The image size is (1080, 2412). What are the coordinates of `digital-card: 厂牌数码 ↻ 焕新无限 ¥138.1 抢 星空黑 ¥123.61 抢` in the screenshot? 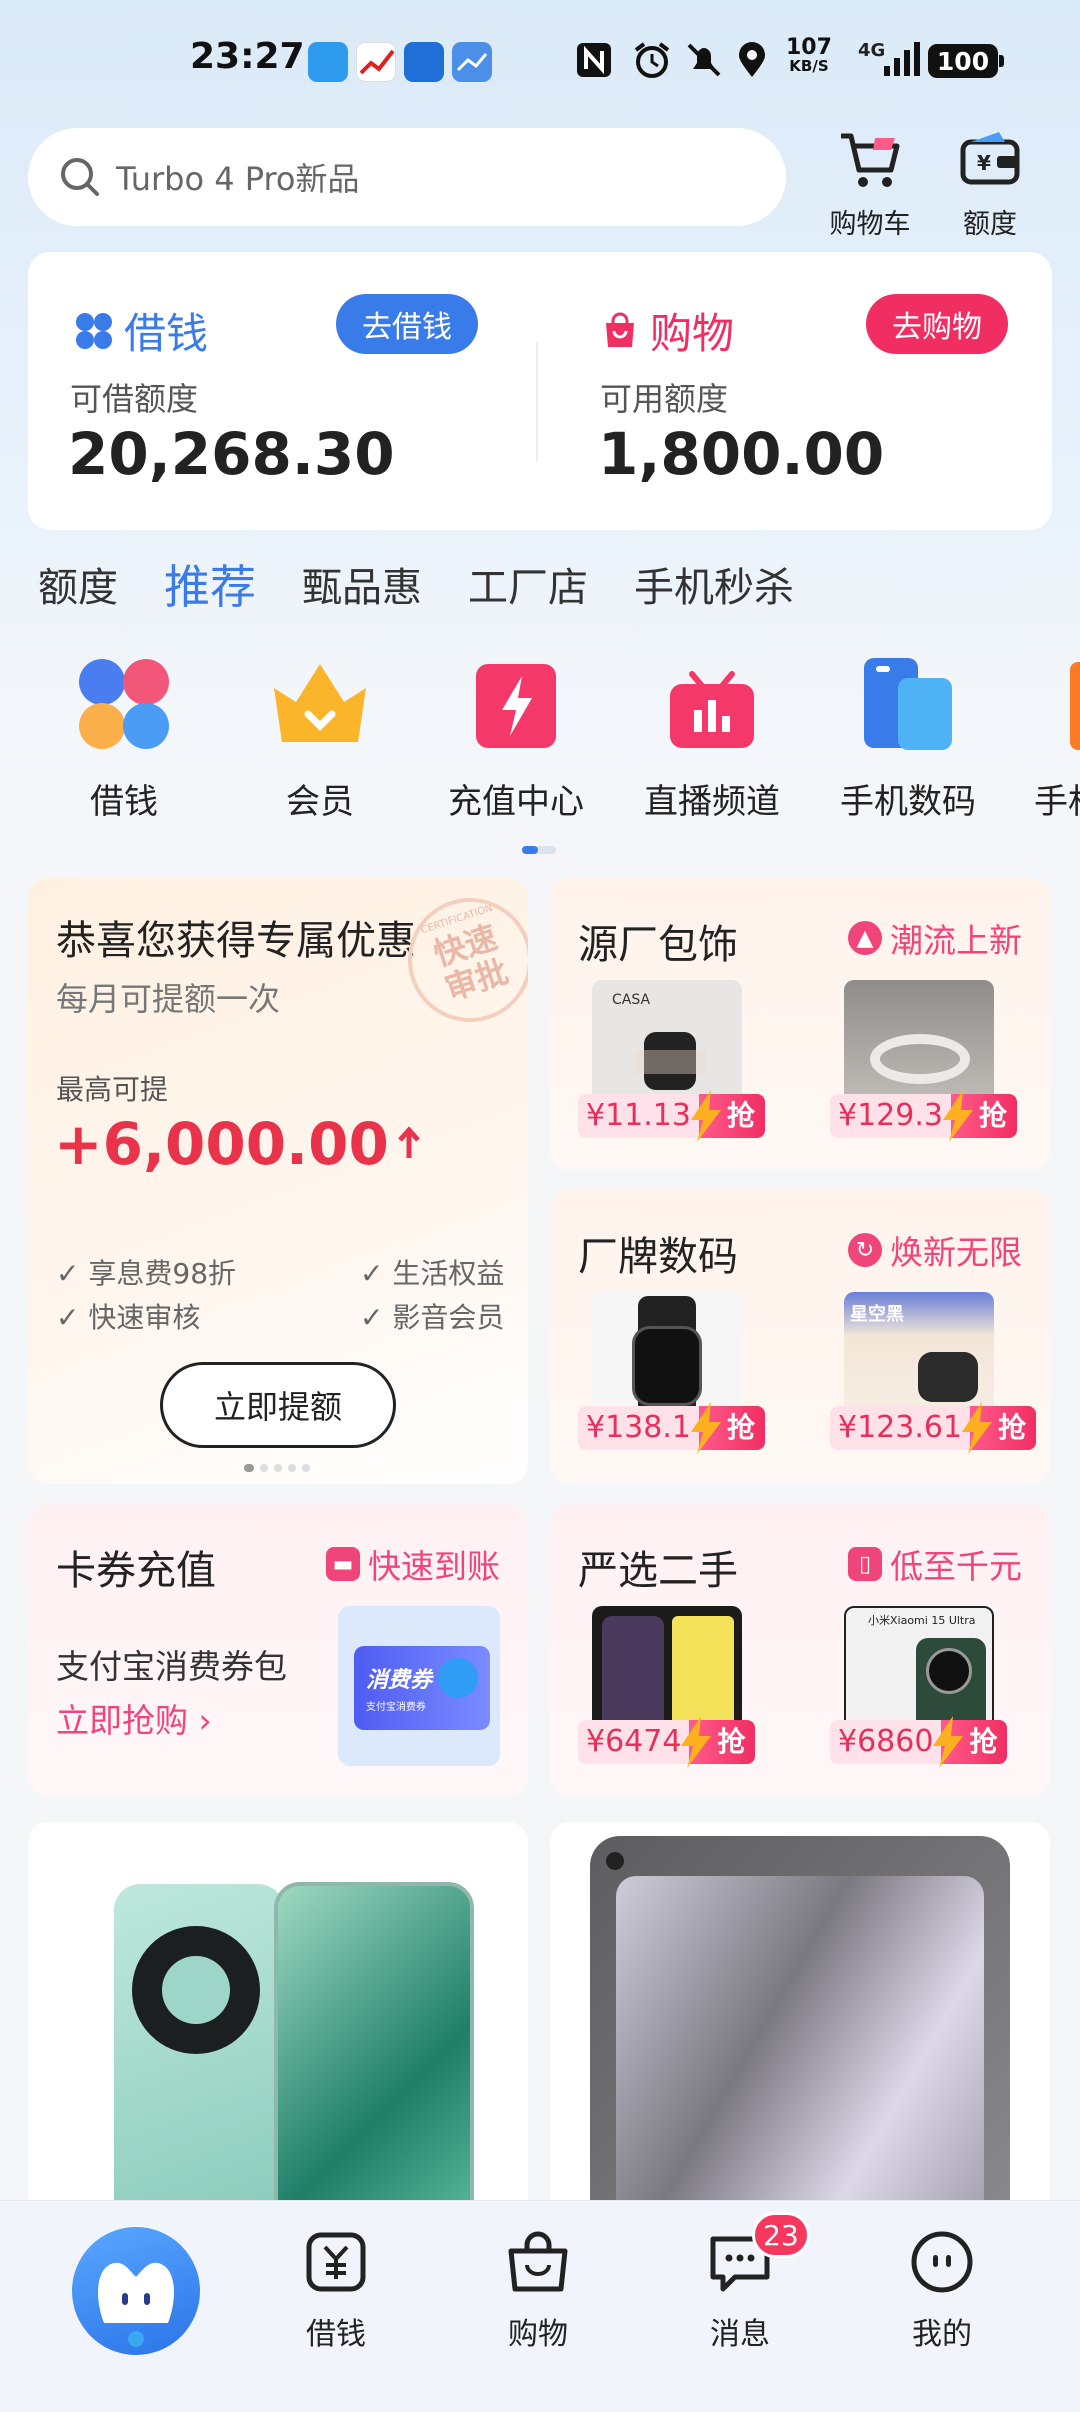 It's located at (800, 1337).